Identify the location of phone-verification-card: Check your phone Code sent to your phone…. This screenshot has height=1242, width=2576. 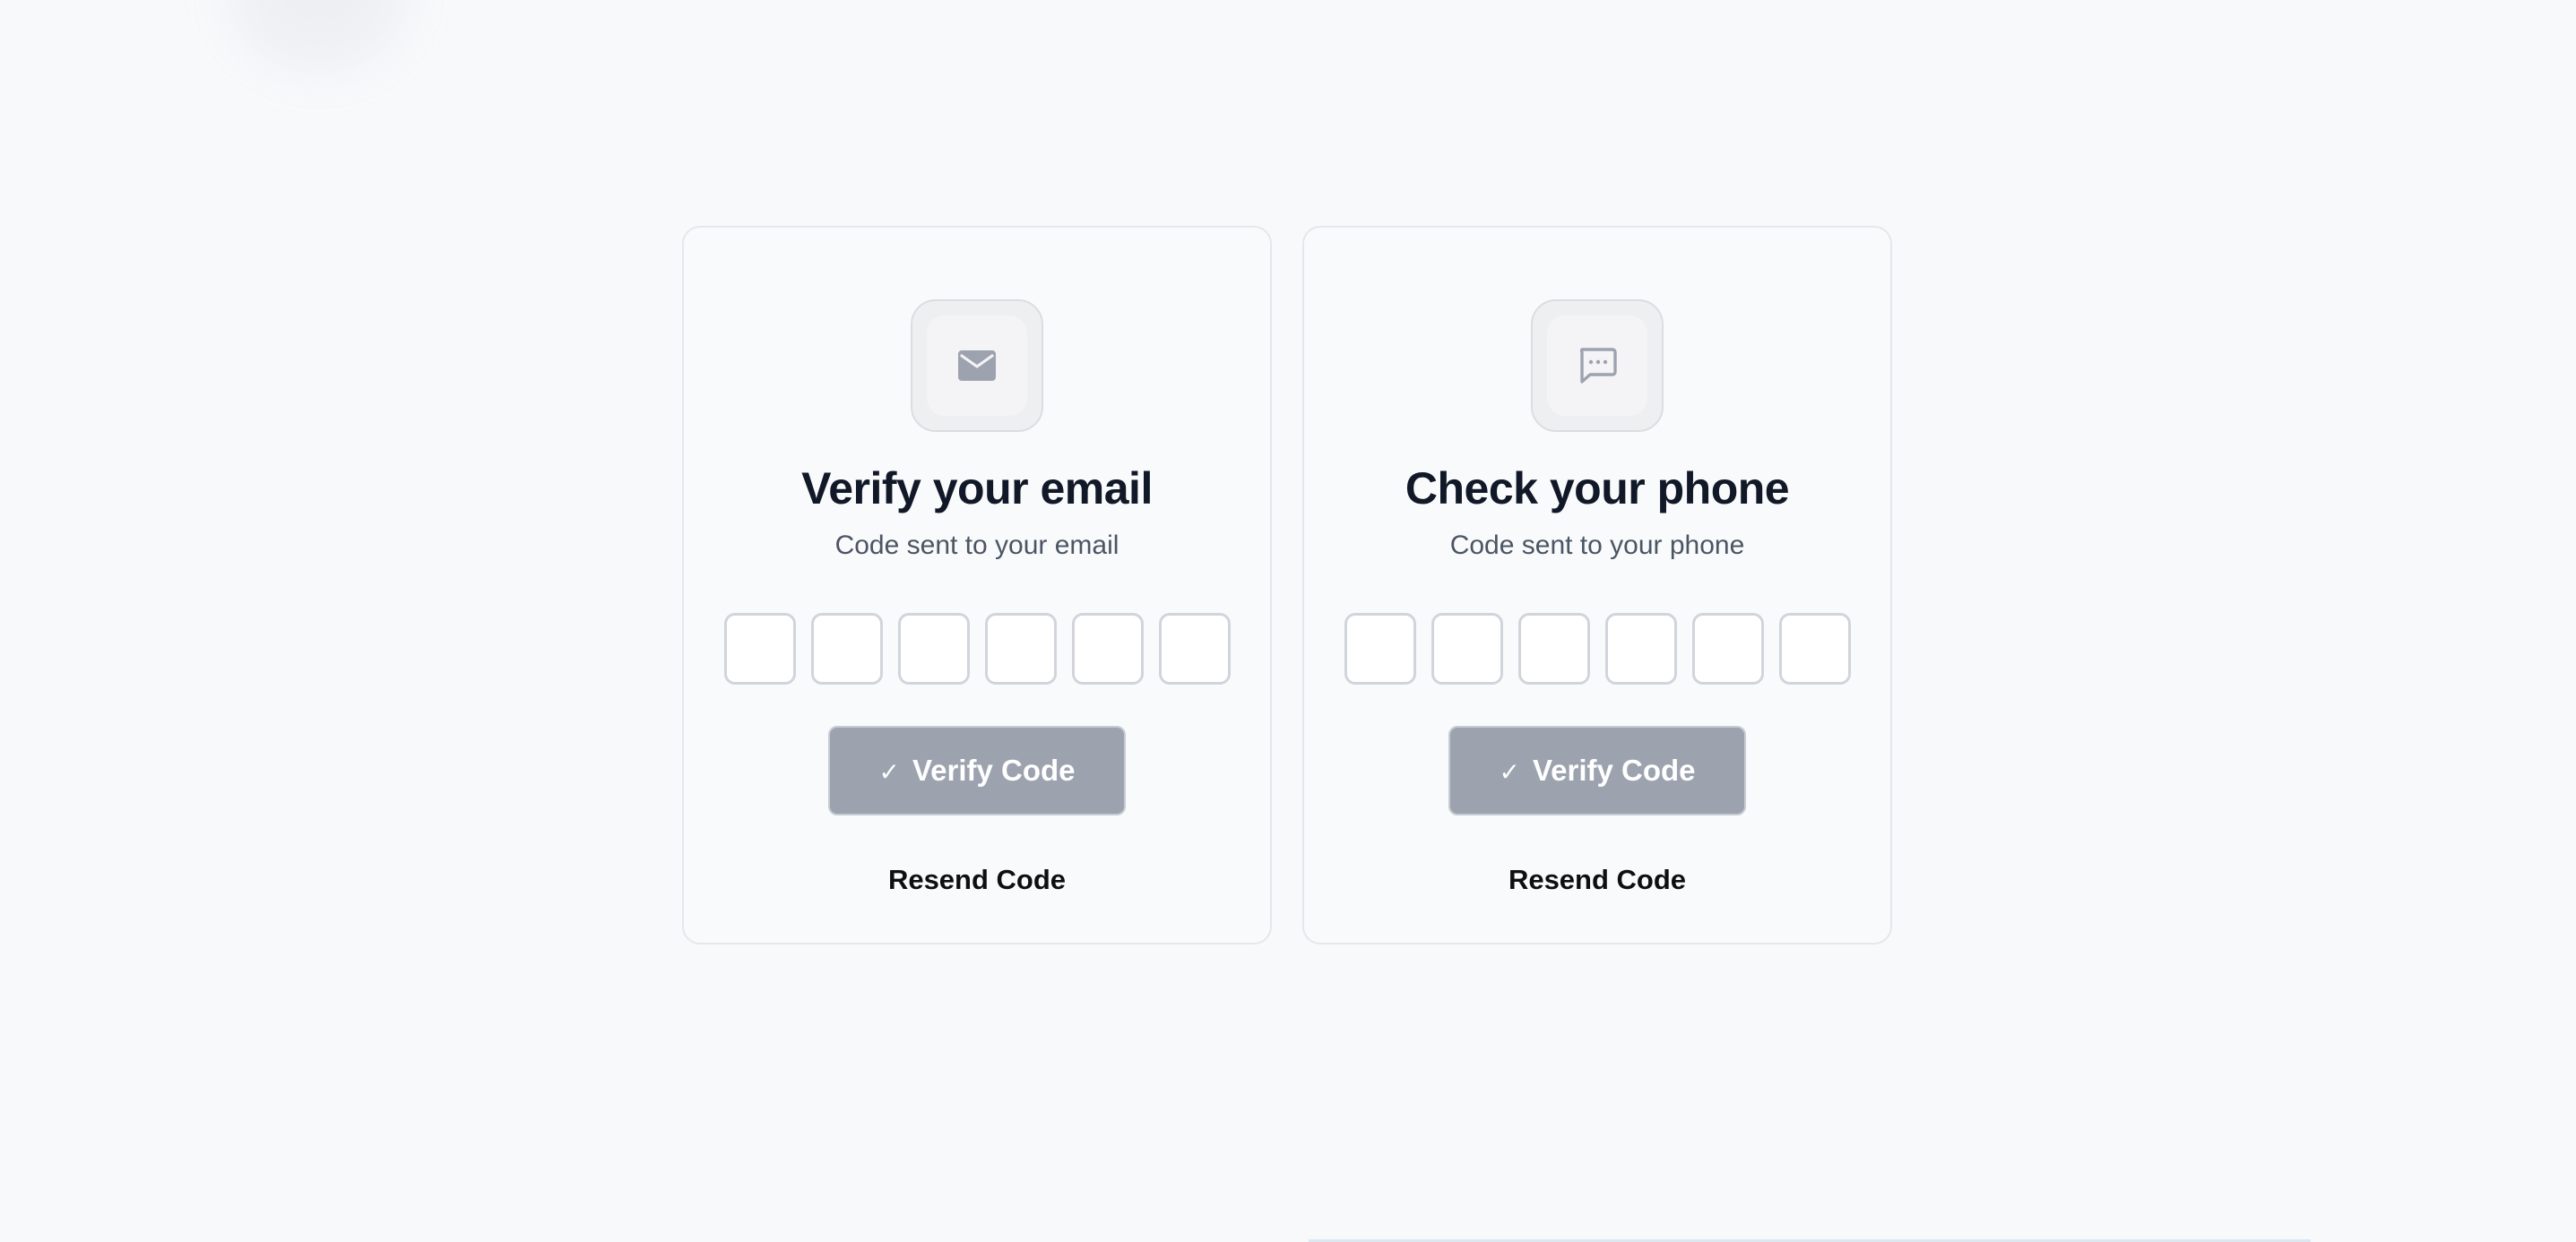
(1597, 585).